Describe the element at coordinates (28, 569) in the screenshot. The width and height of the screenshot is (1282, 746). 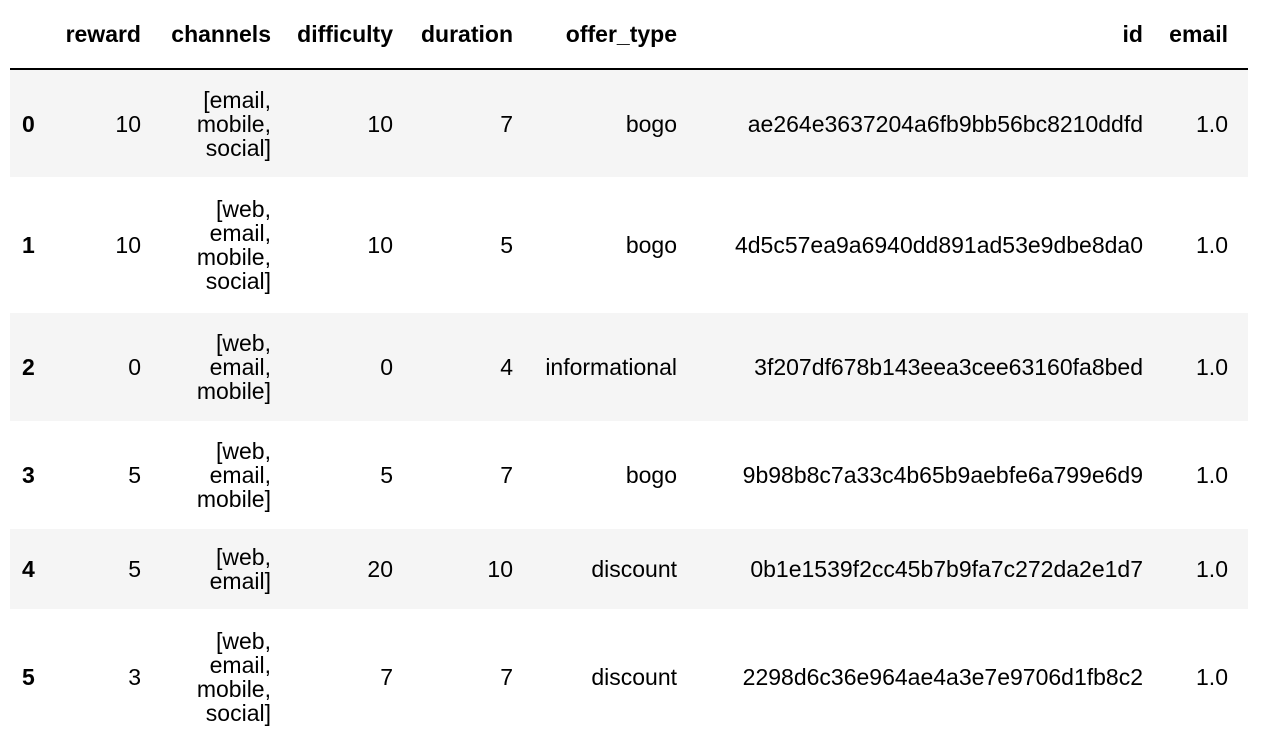
I see `row-index-cell: 4` at that location.